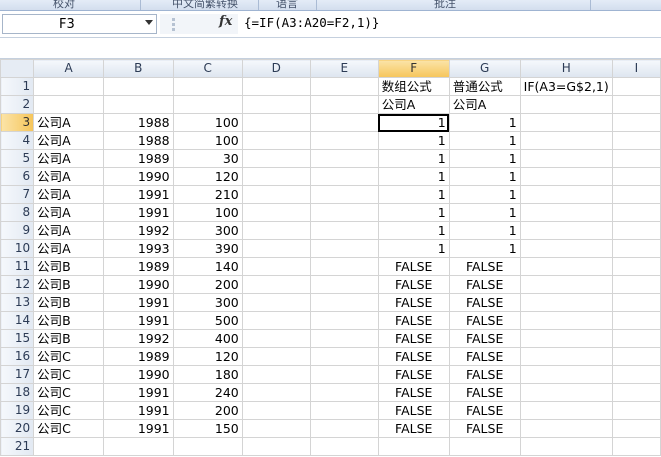  I want to click on insert-function-button: fx, so click(225, 21).